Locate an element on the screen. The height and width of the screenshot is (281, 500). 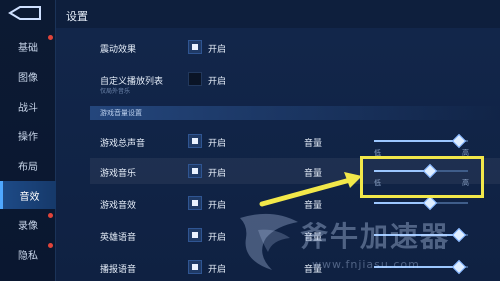
sidebar-item-replay: 录像 is located at coordinates (28, 224).